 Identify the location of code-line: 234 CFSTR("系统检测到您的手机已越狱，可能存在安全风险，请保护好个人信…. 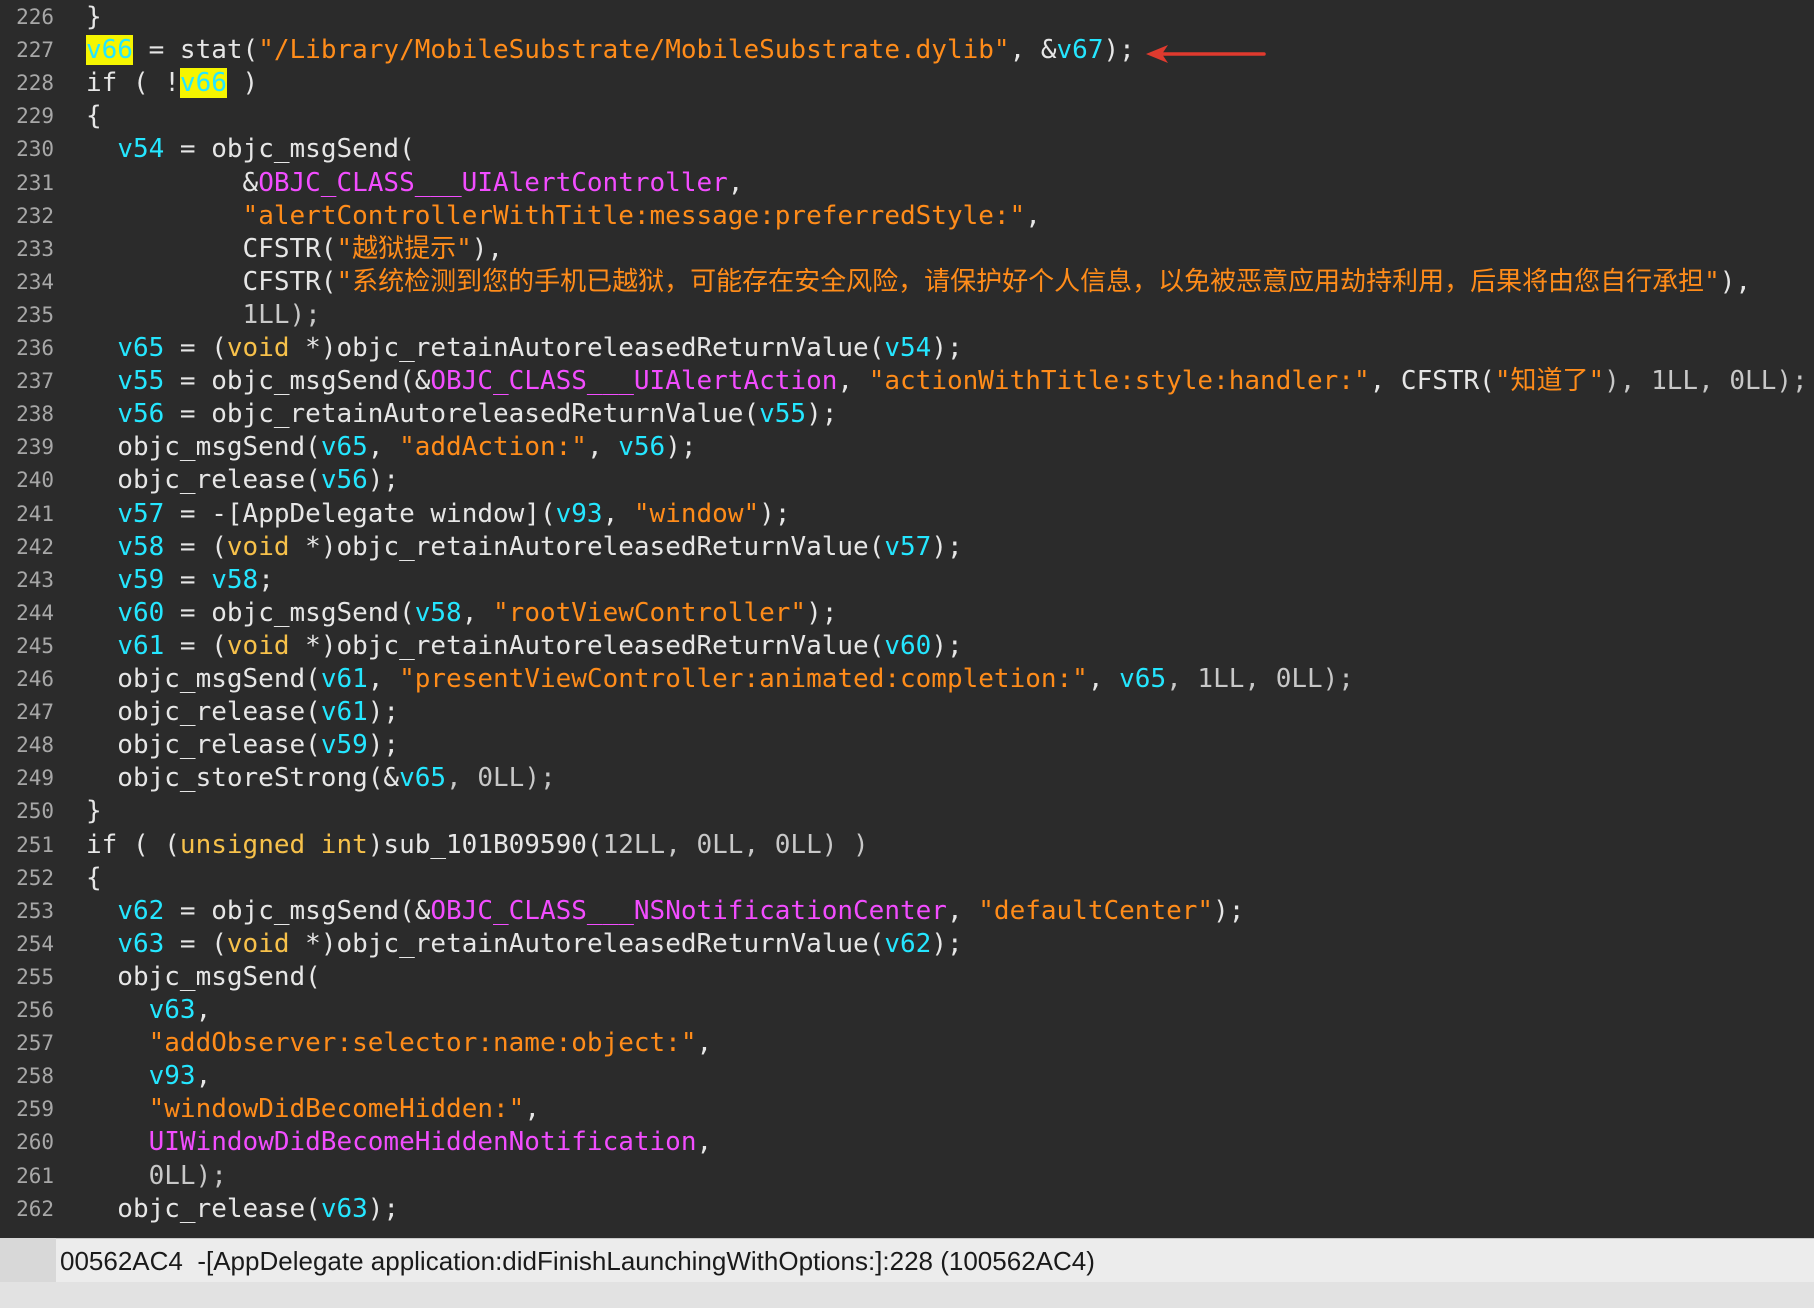
(907, 282).